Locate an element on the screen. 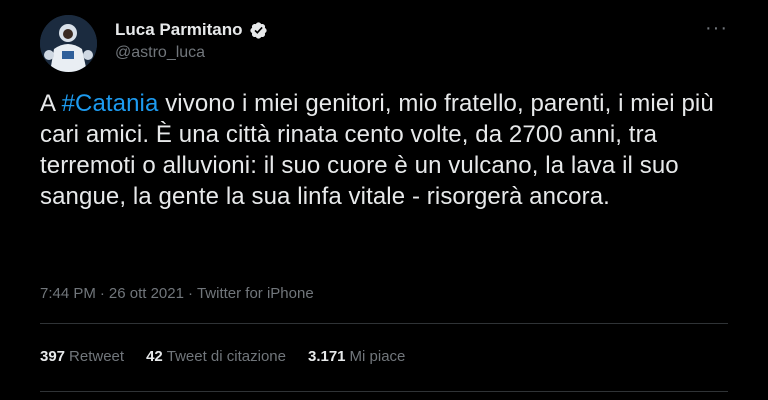 The width and height of the screenshot is (768, 400). tweet-text-prefix: A is located at coordinates (51, 103).